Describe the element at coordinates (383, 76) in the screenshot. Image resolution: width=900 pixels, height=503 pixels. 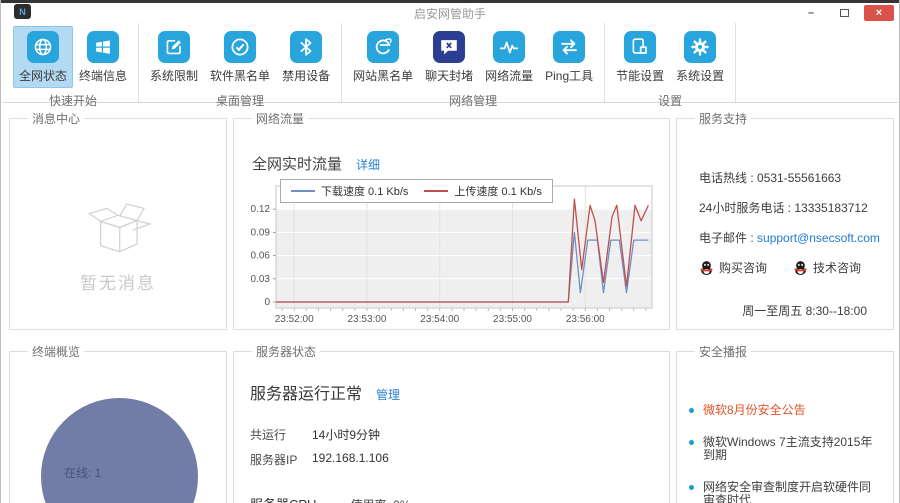
I see `ribbon-item-label: 网站黑名单` at that location.